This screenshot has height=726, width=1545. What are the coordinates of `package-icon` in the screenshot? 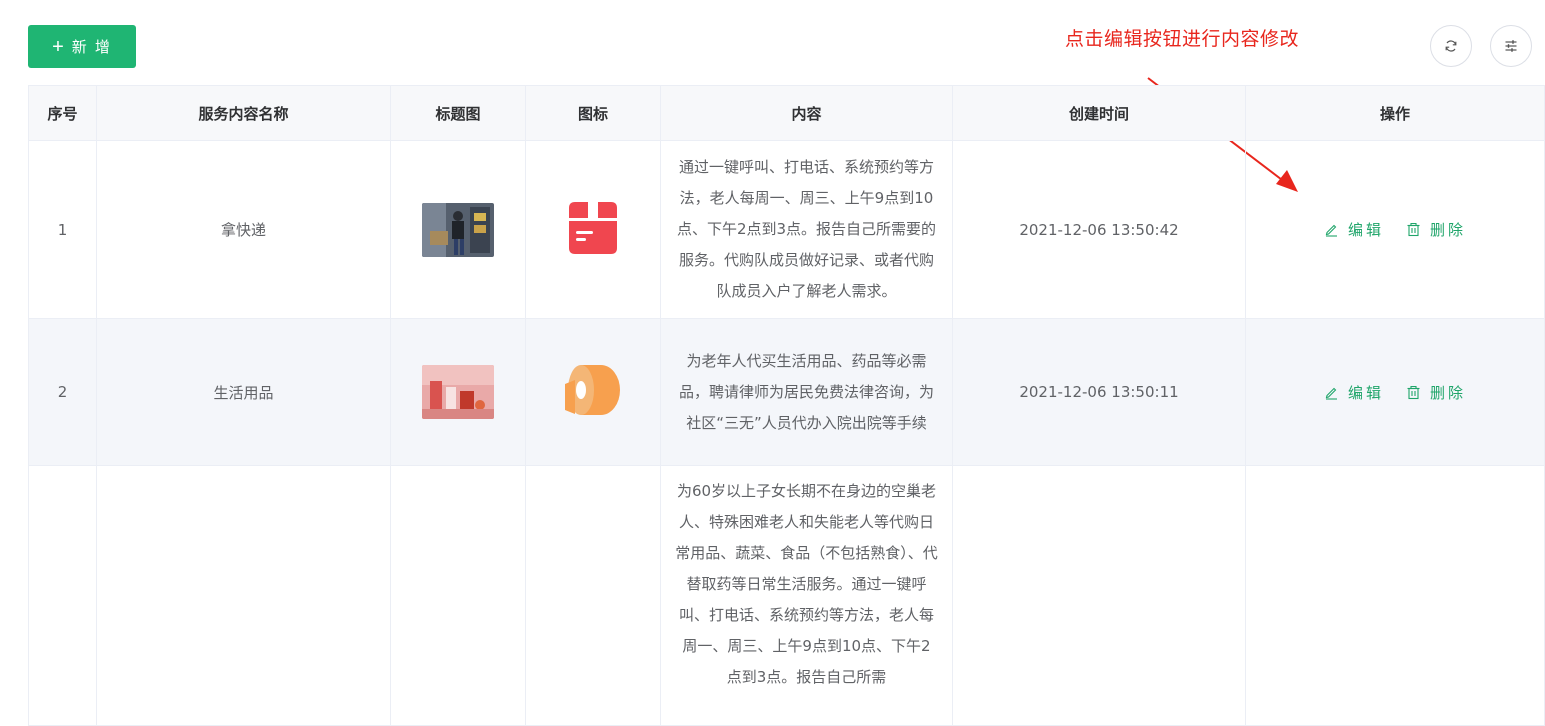 It's located at (593, 227).